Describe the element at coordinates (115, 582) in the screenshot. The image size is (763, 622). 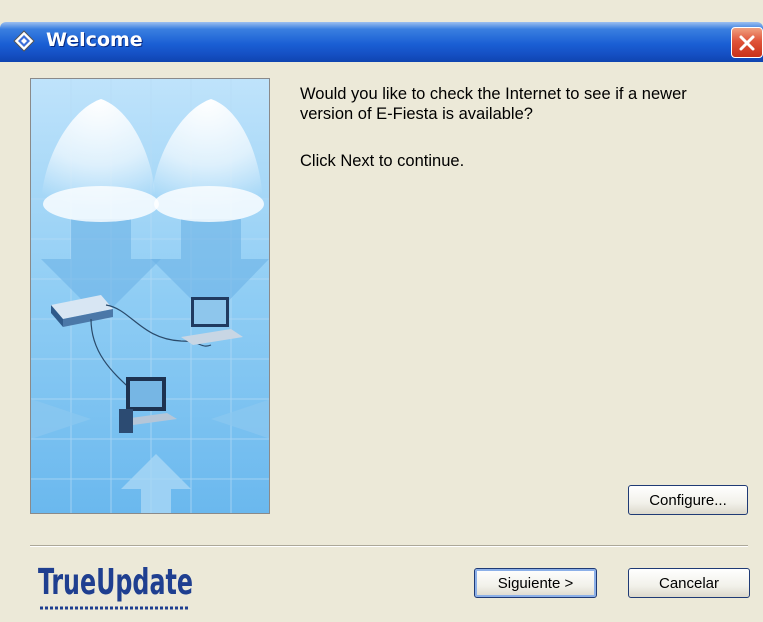
I see `svg-text: TrueUpdate` at that location.